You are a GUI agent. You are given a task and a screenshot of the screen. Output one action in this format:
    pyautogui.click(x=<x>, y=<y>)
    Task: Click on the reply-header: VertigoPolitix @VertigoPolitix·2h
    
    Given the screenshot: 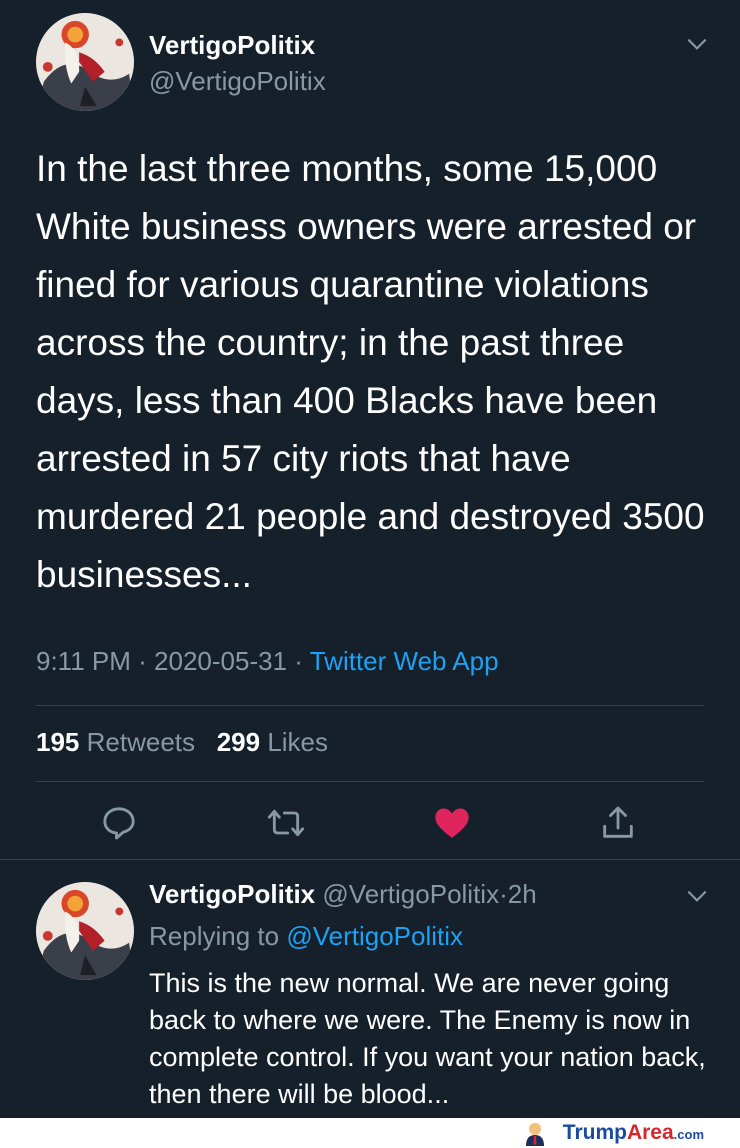 What is the action you would take?
    pyautogui.click(x=343, y=894)
    